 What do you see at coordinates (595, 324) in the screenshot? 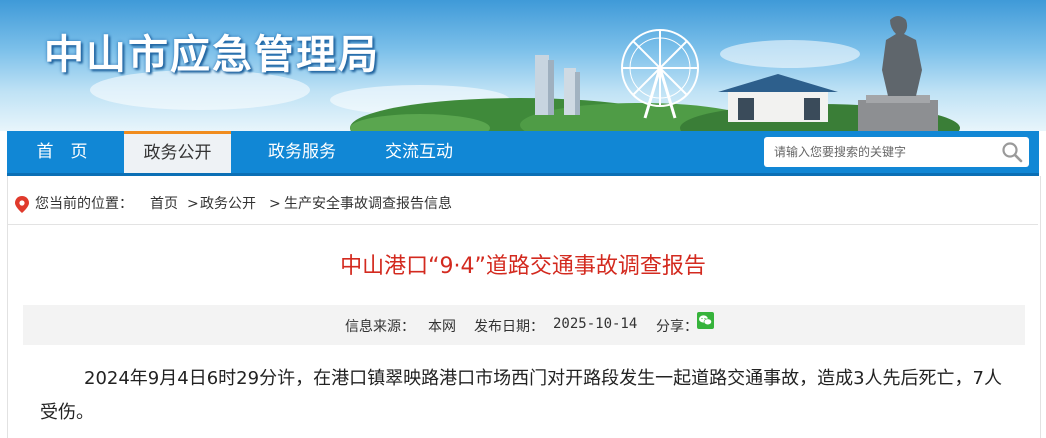
I see `publish-date: 2025-10-14` at bounding box center [595, 324].